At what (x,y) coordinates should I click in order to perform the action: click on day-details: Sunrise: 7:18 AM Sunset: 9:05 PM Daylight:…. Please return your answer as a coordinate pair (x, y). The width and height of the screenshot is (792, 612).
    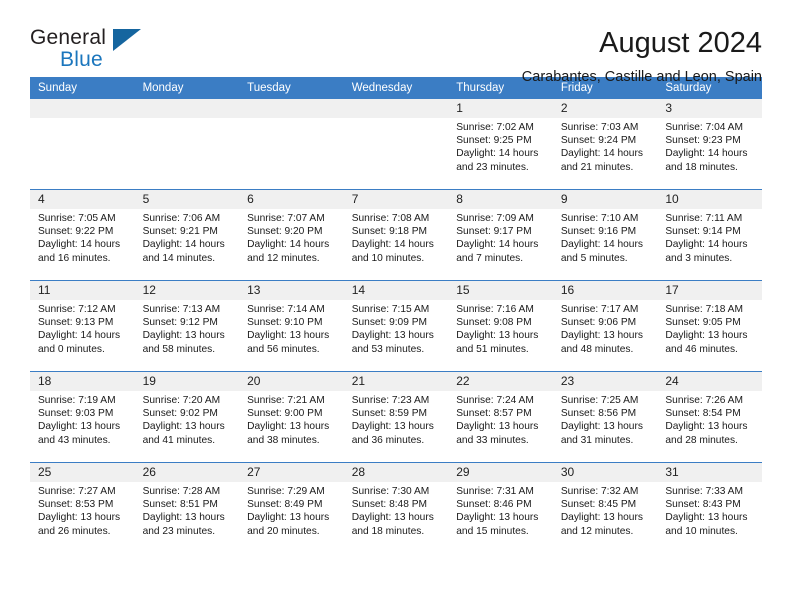
    Looking at the image, I should click on (709, 328).